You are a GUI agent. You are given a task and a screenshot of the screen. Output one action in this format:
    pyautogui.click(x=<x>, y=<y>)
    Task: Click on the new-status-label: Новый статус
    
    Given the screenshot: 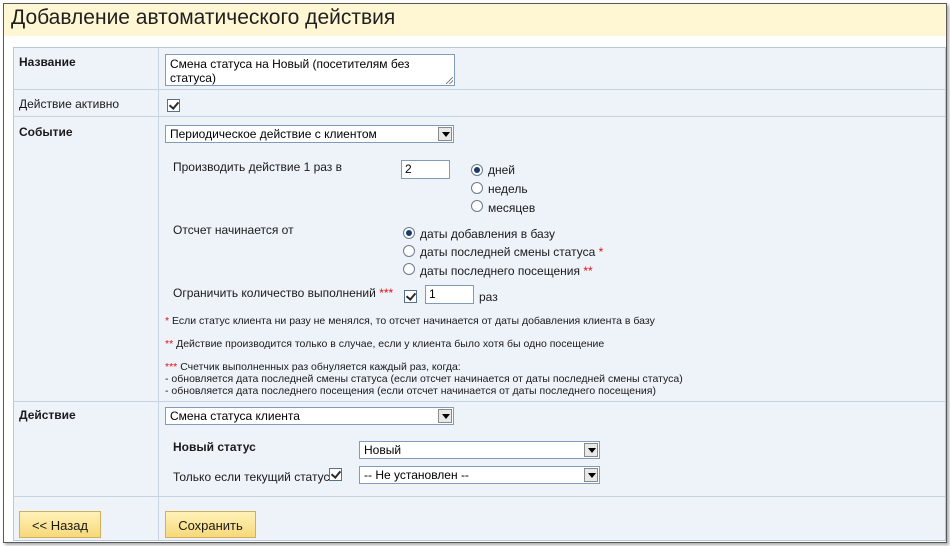 What is the action you would take?
    pyautogui.click(x=214, y=447)
    